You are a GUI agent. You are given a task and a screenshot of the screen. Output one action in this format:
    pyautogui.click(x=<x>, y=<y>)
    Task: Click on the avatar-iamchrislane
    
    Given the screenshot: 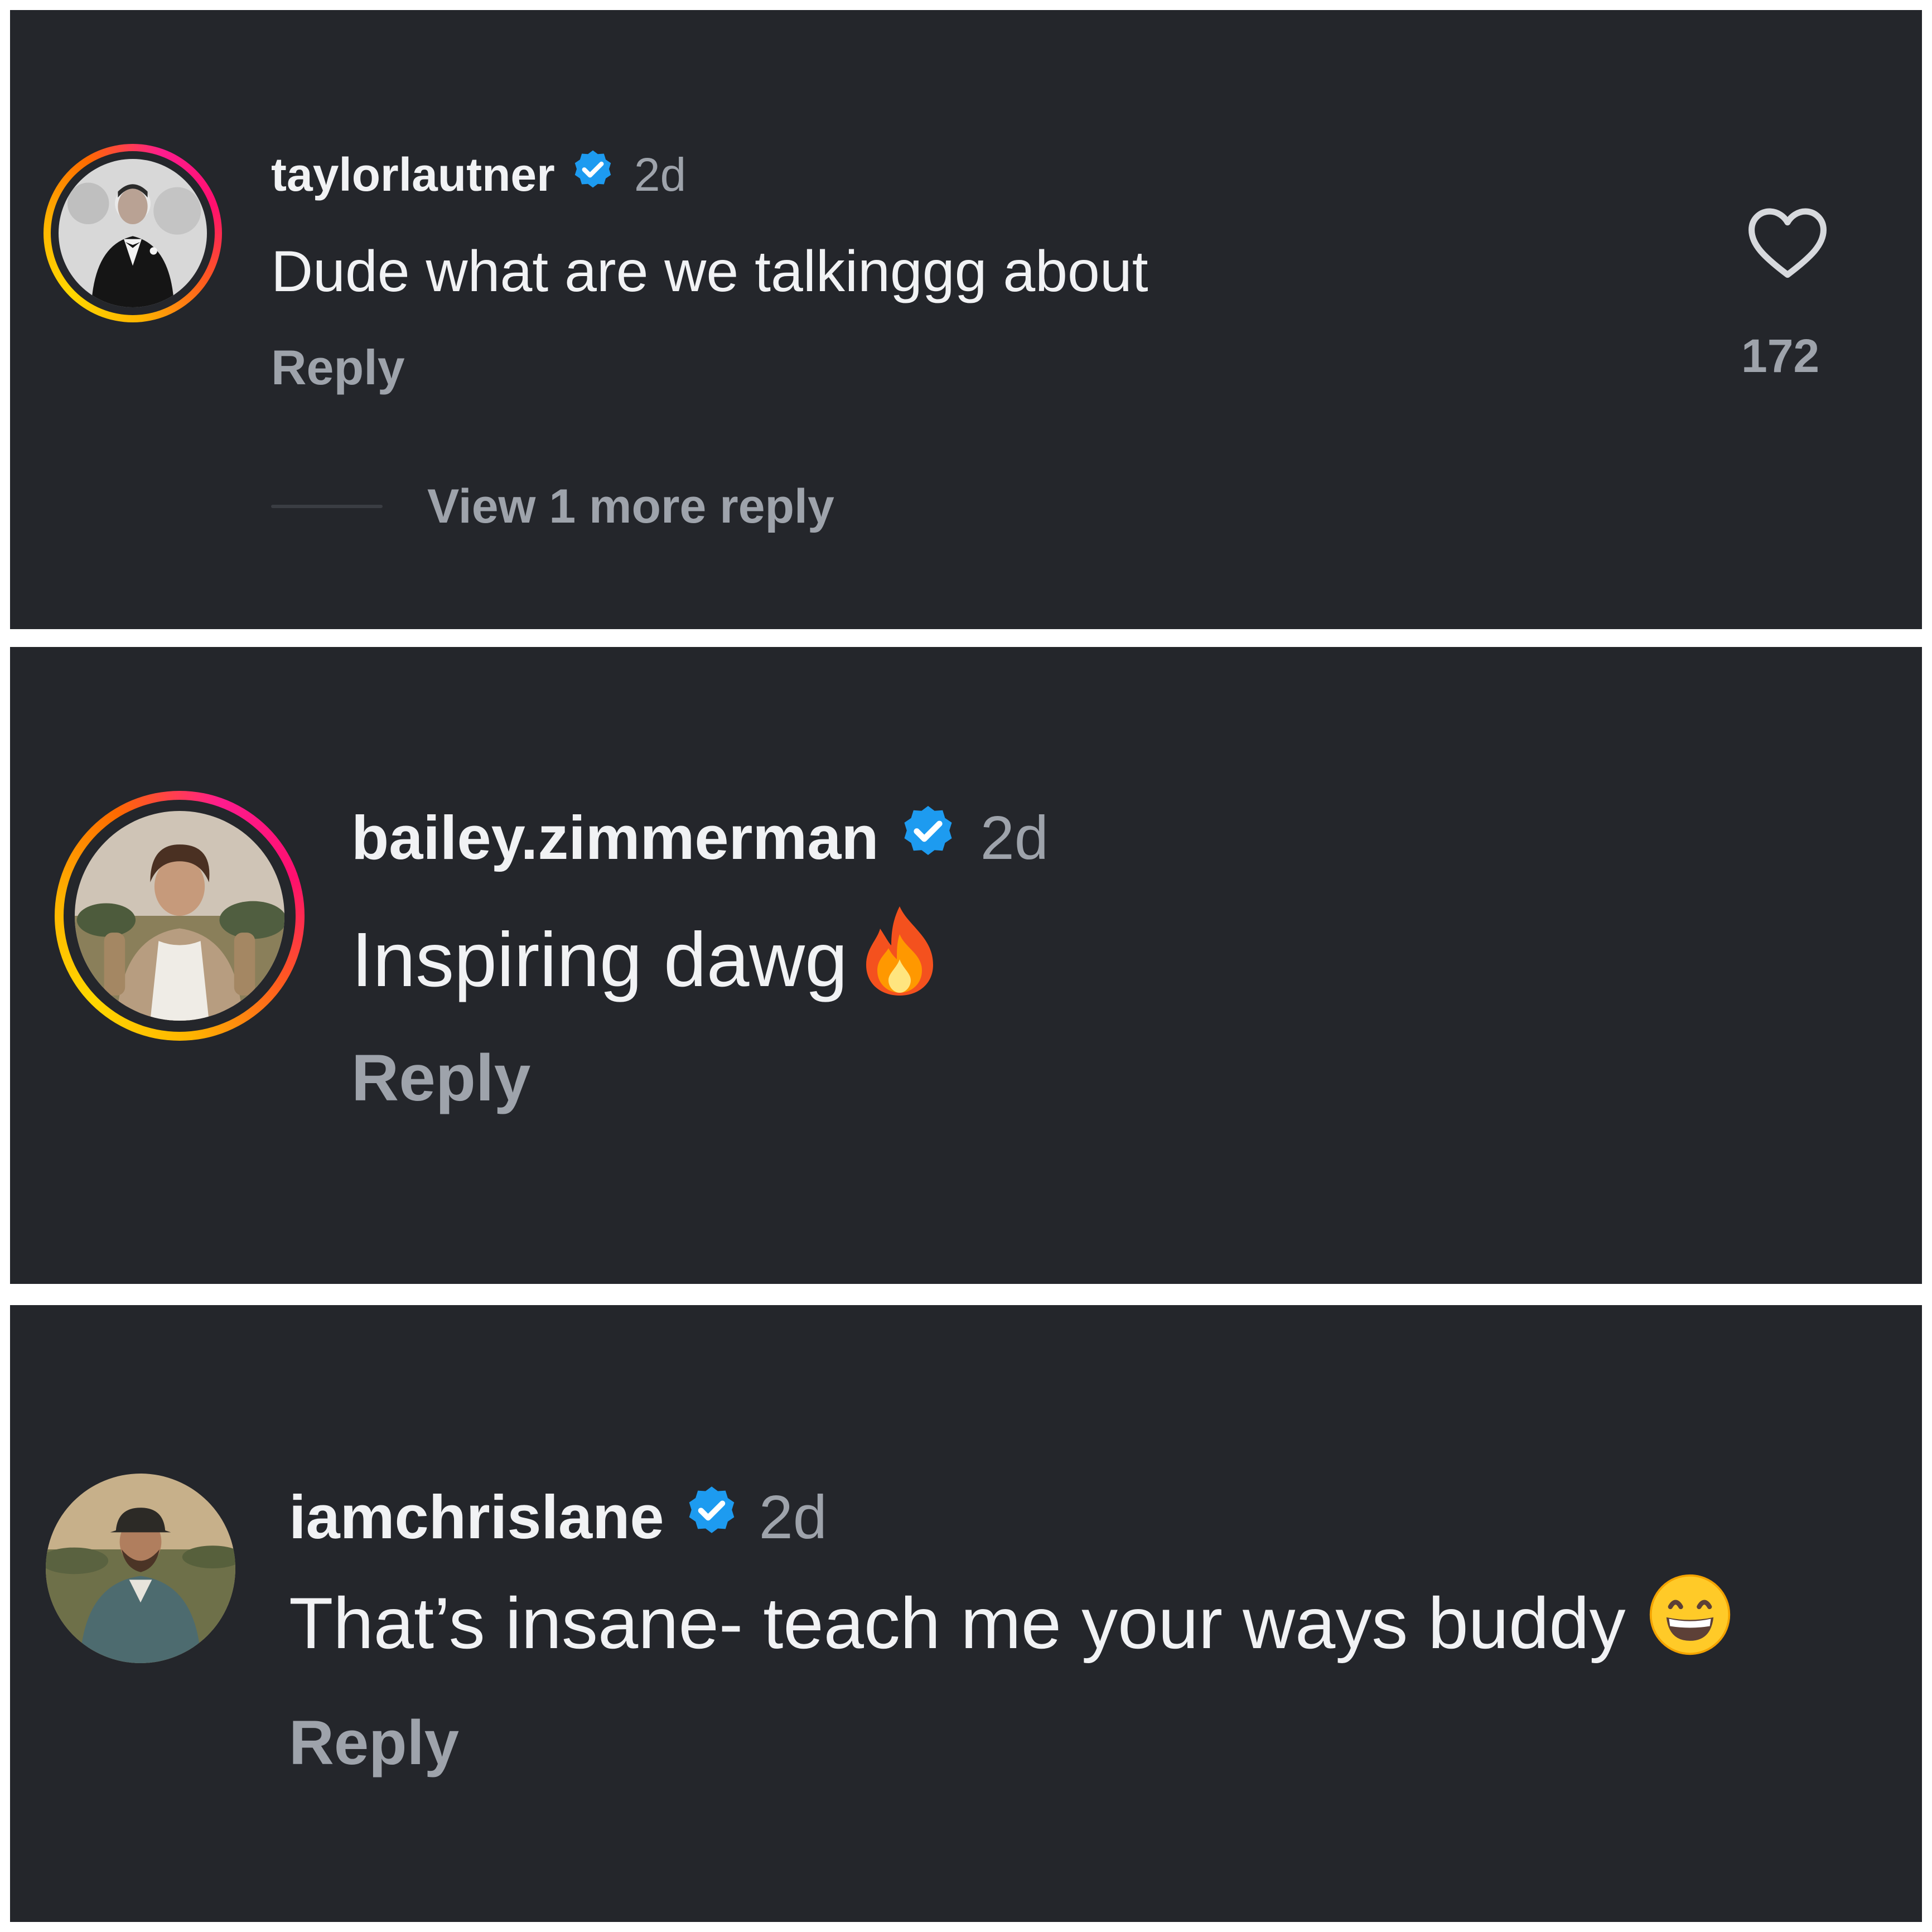 What is the action you would take?
    pyautogui.click(x=140, y=1568)
    